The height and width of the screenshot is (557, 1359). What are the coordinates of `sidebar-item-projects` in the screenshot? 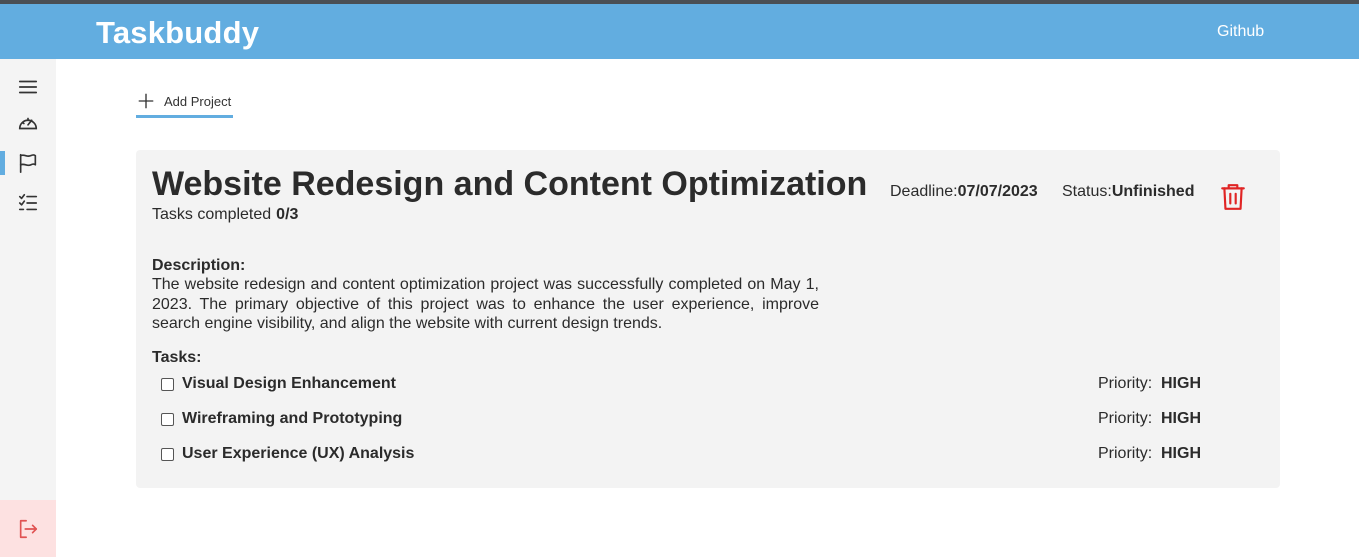 It's located at (28, 163).